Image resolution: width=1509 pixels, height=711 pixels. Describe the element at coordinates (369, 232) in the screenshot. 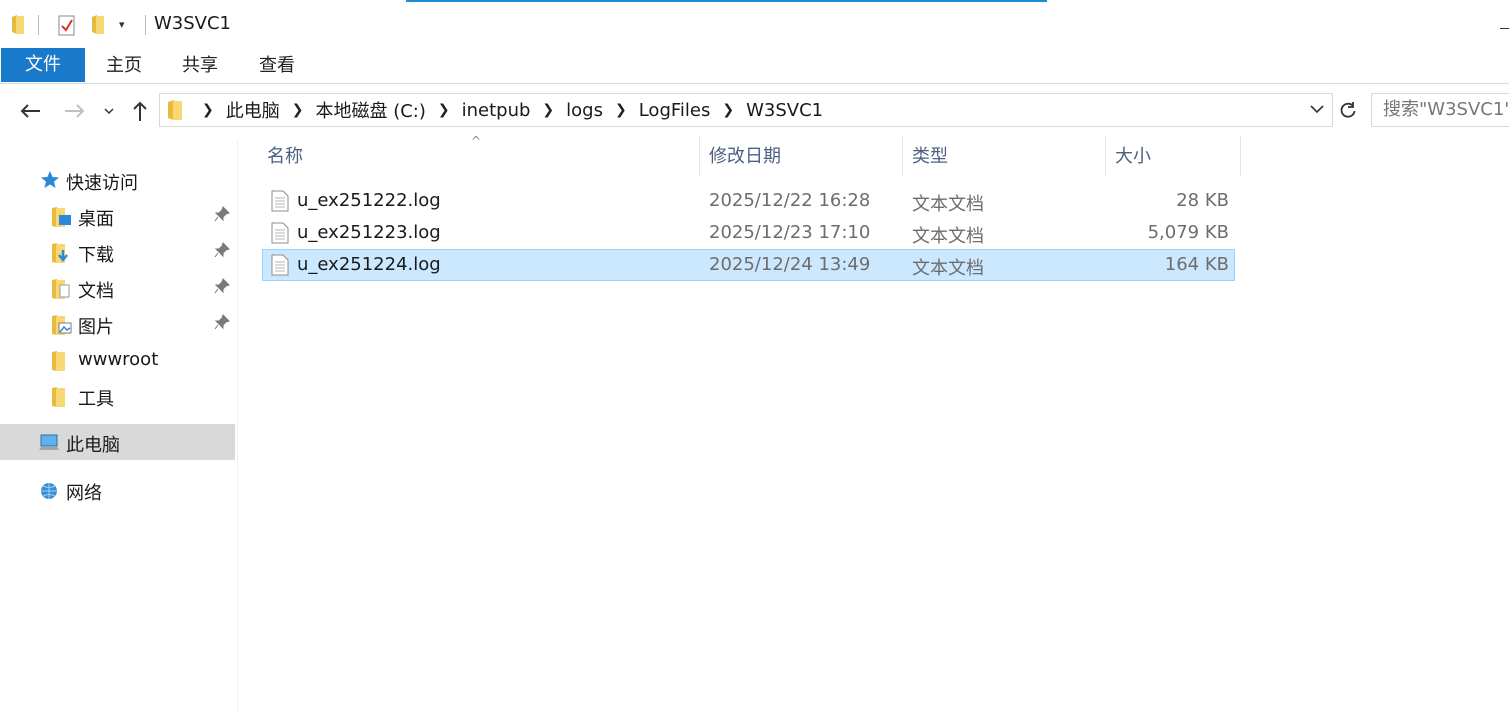

I see `file-name: u_ex251223.log` at that location.